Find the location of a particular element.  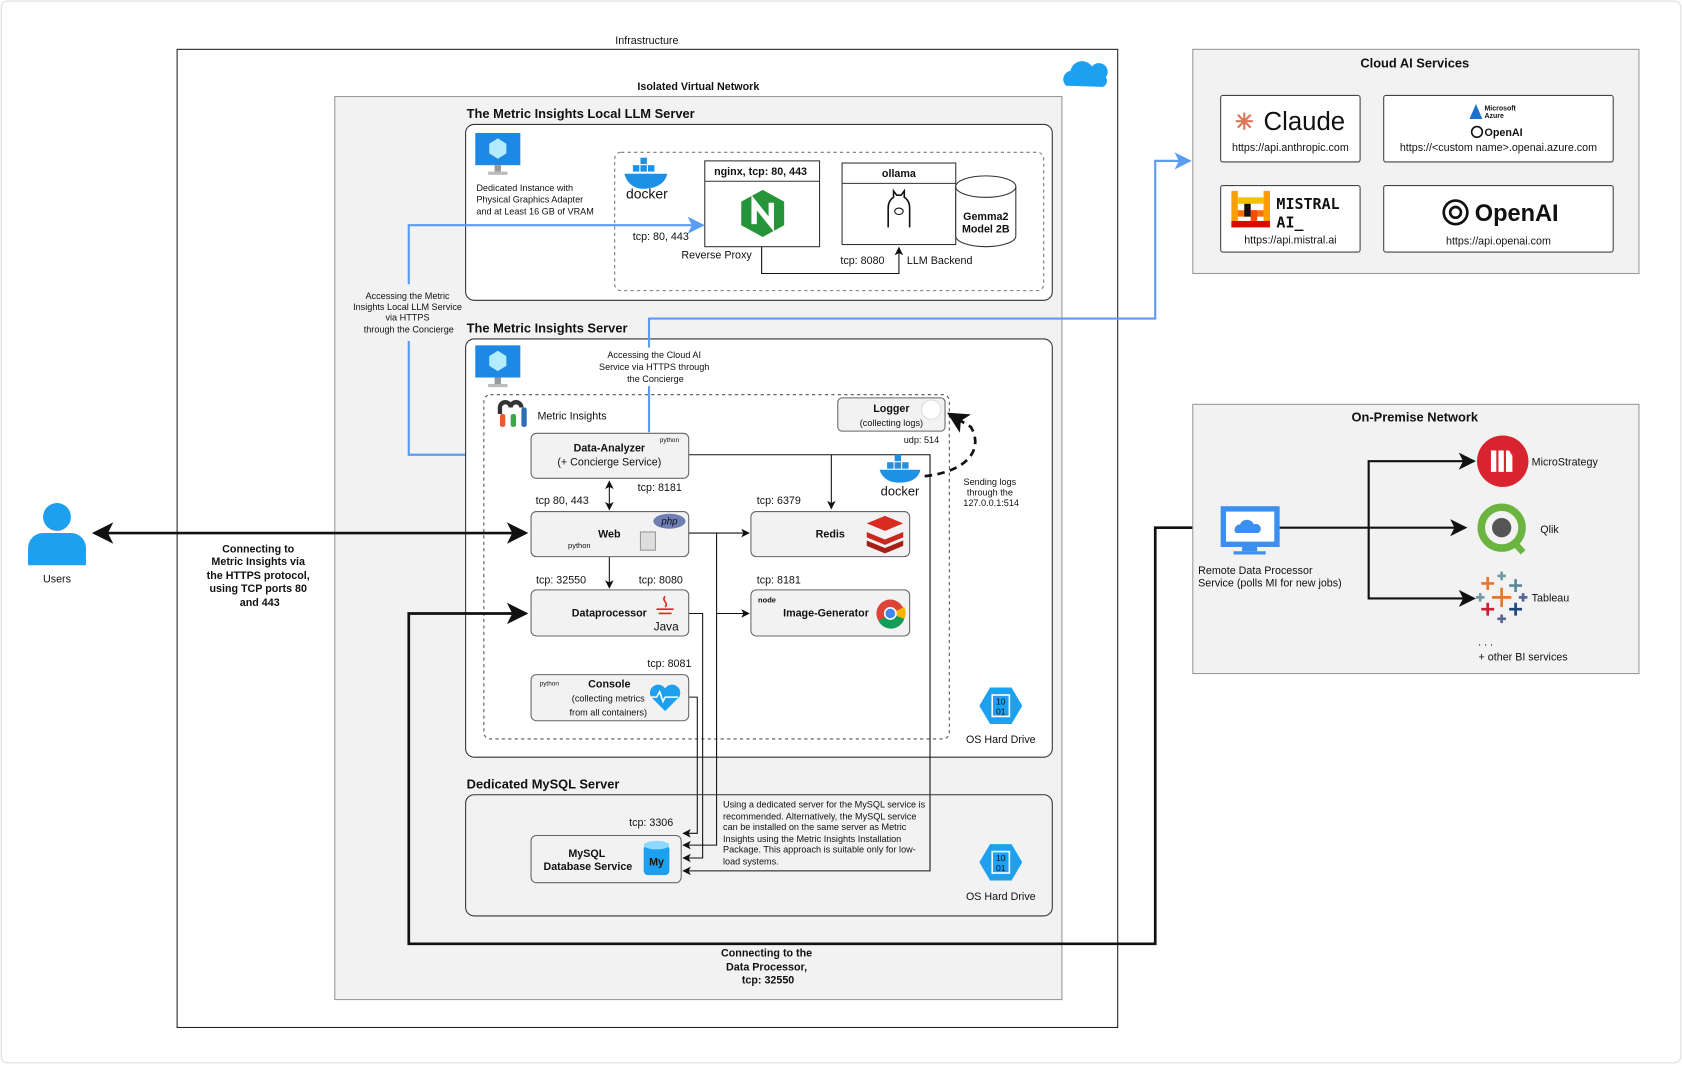

svg-text: (+ Concierge Service) is located at coordinates (609, 462).